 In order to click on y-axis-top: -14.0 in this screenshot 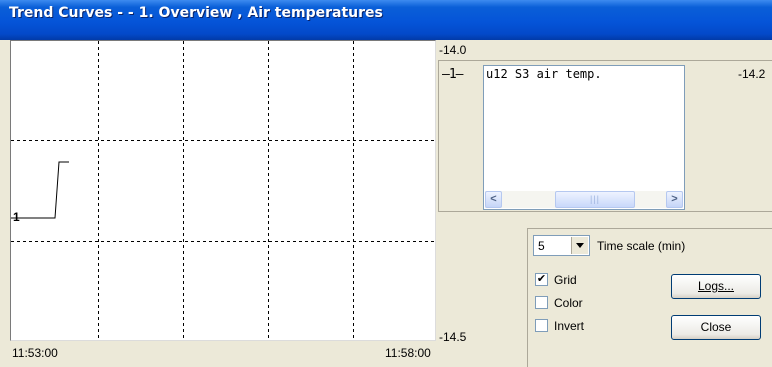, I will do `click(453, 50)`.